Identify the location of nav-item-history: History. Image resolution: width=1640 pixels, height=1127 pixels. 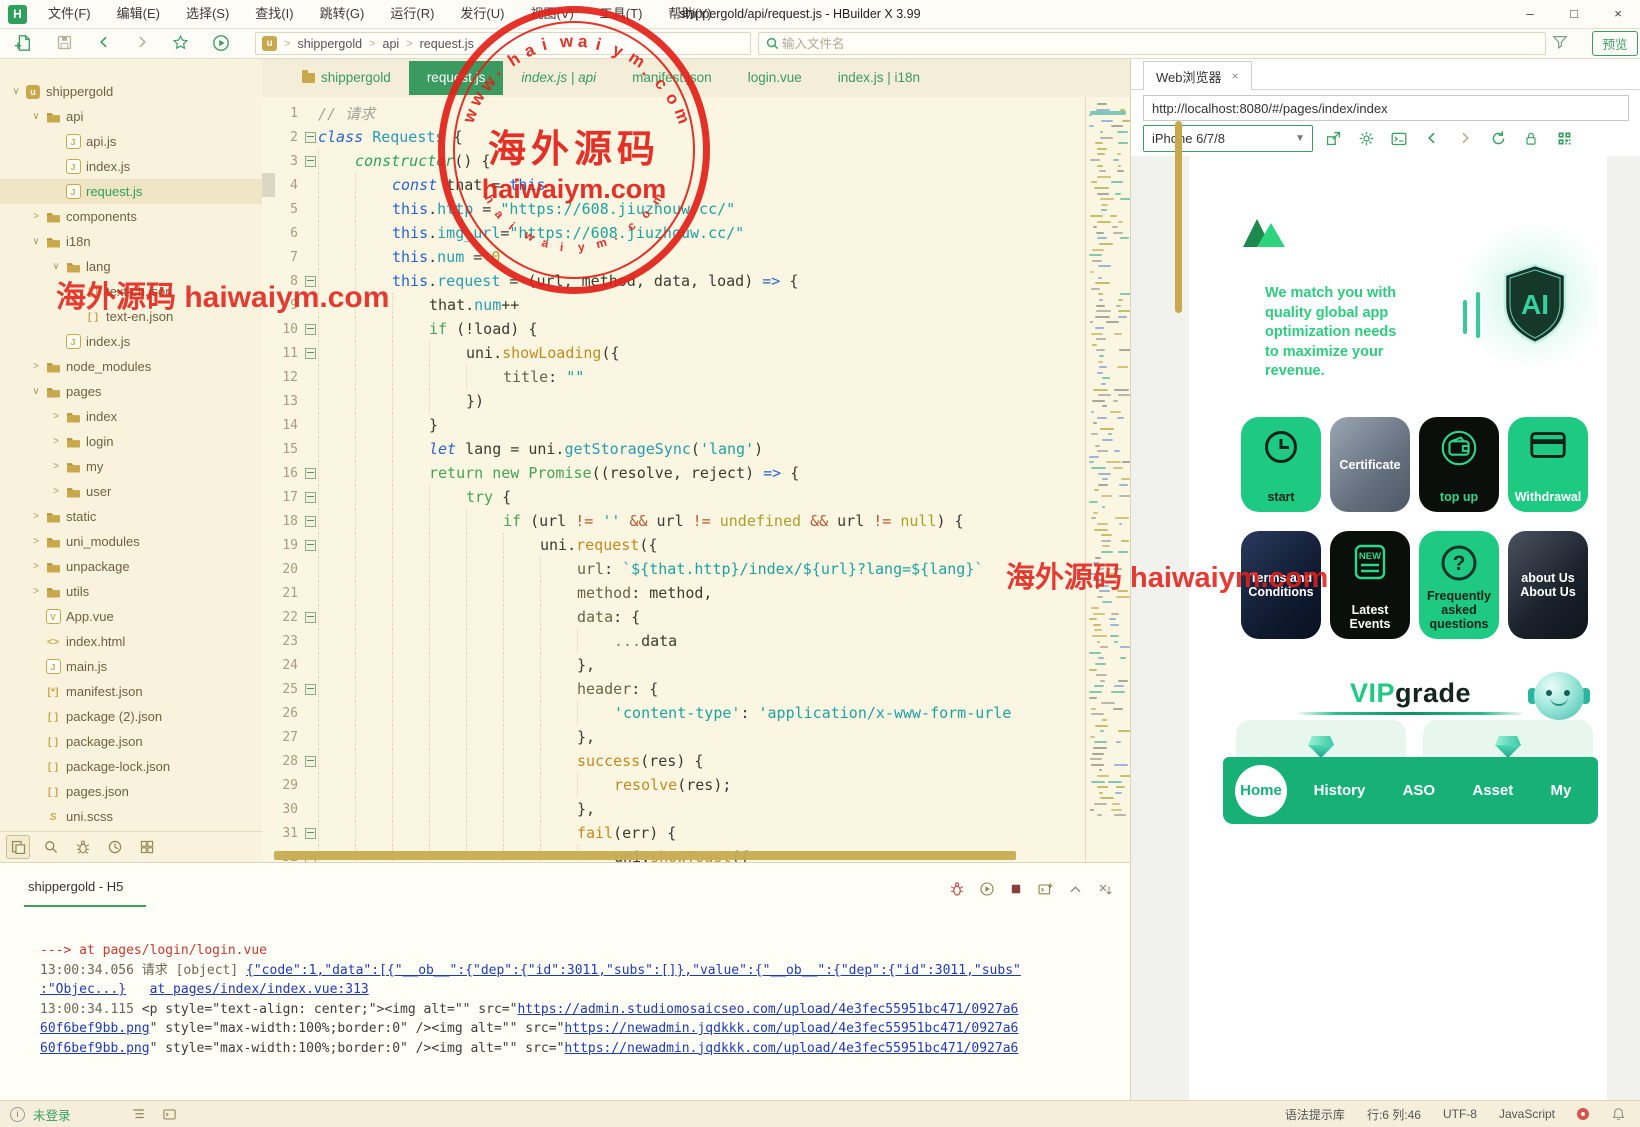
(1340, 790).